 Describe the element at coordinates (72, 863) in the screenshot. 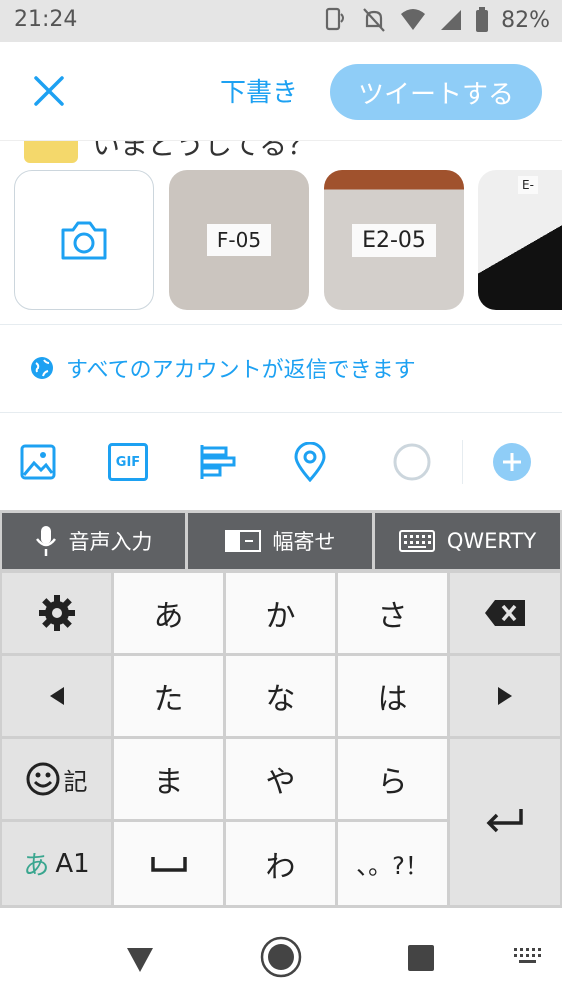

I see `mode-alnum-label: A1` at that location.